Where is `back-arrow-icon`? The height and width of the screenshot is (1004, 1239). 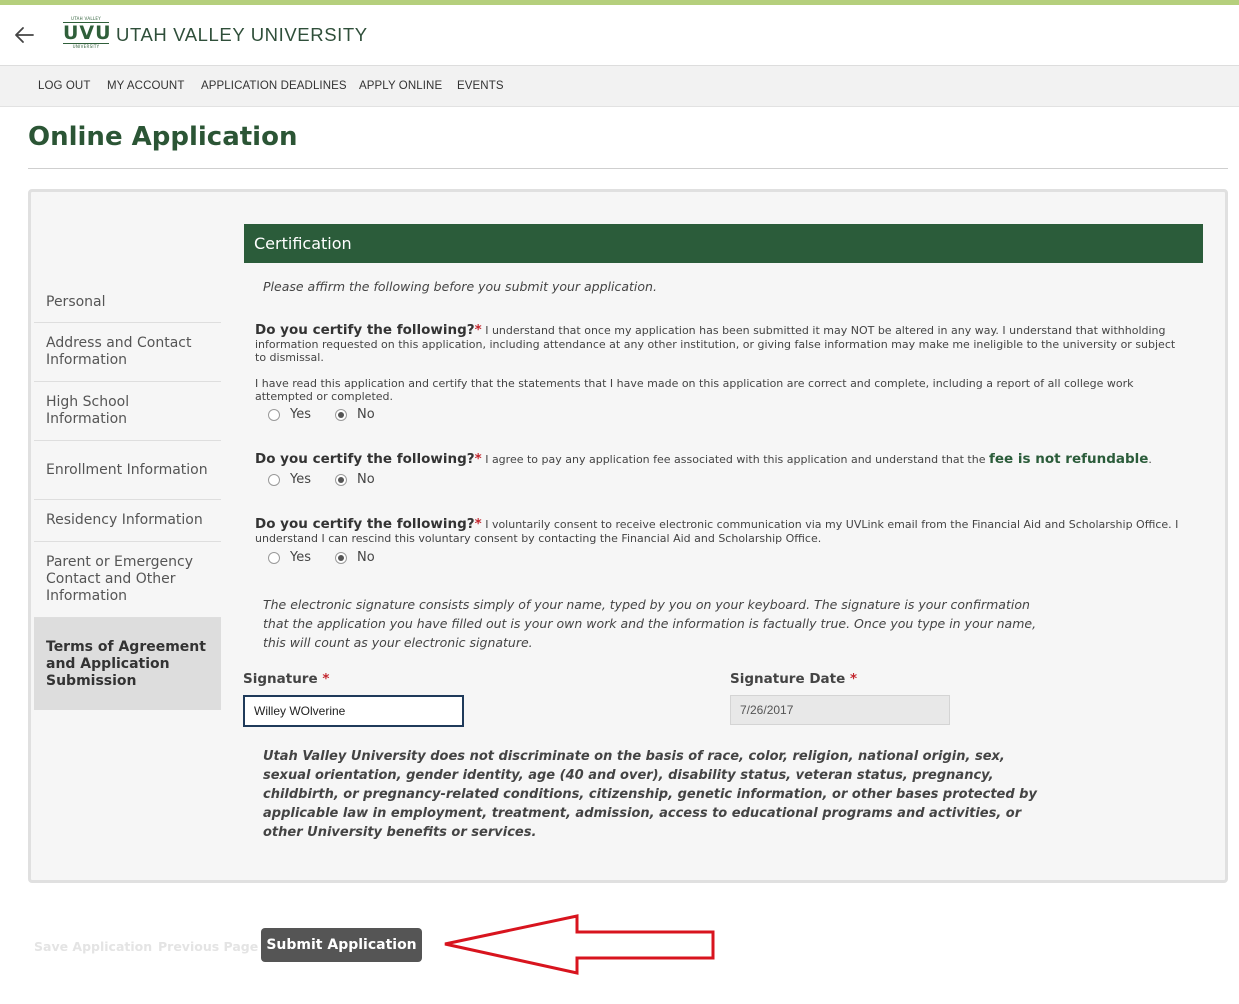 back-arrow-icon is located at coordinates (24, 35).